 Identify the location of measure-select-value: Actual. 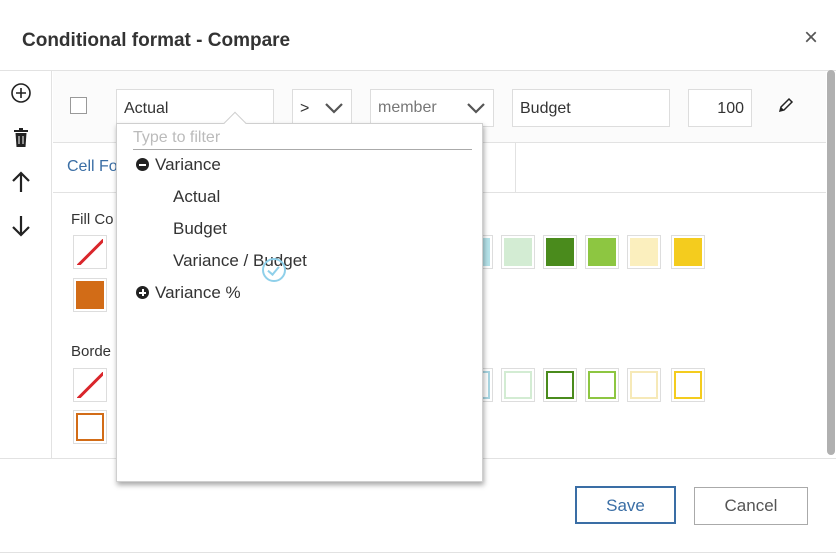
(146, 108).